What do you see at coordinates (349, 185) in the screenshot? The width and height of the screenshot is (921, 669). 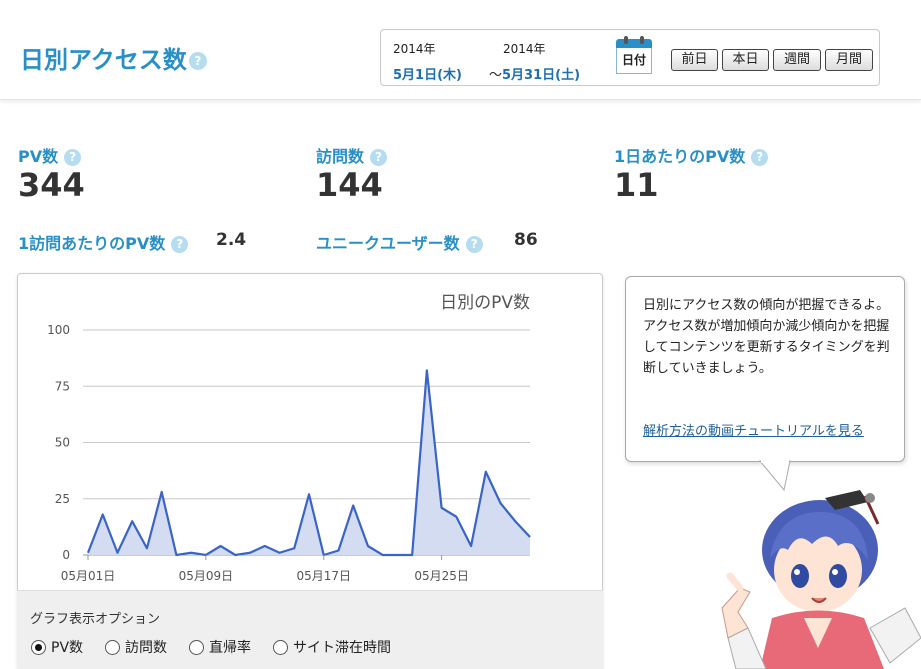 I see `visits-value: 144` at bounding box center [349, 185].